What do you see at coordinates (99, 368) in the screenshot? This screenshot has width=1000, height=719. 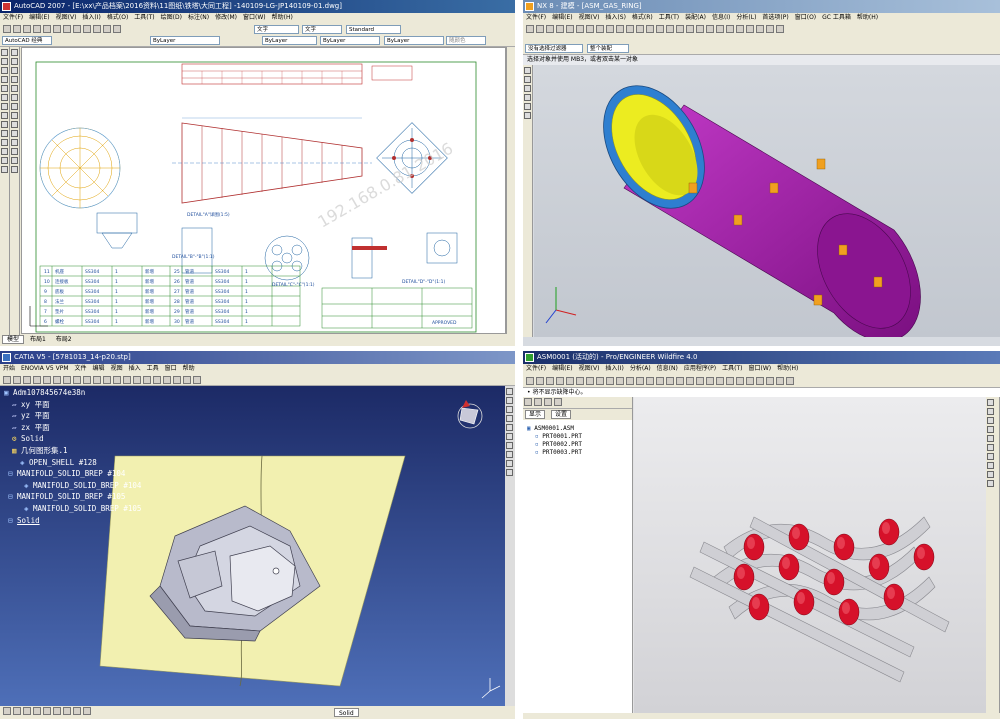 I see `catia-menu-edit: 编辑` at bounding box center [99, 368].